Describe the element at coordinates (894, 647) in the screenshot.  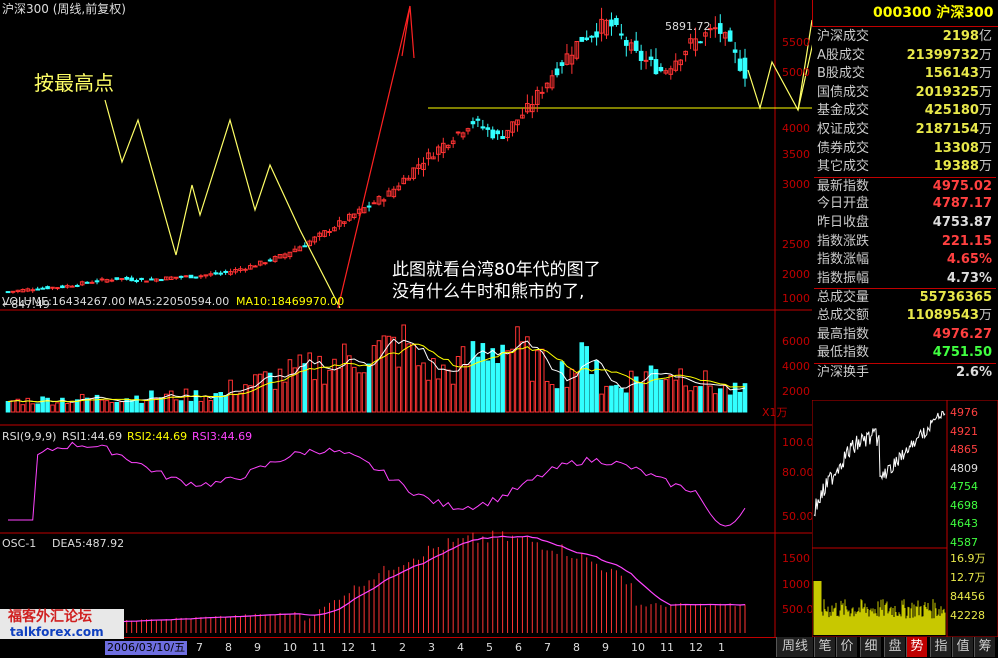
I see `tab-4: 盘` at that location.